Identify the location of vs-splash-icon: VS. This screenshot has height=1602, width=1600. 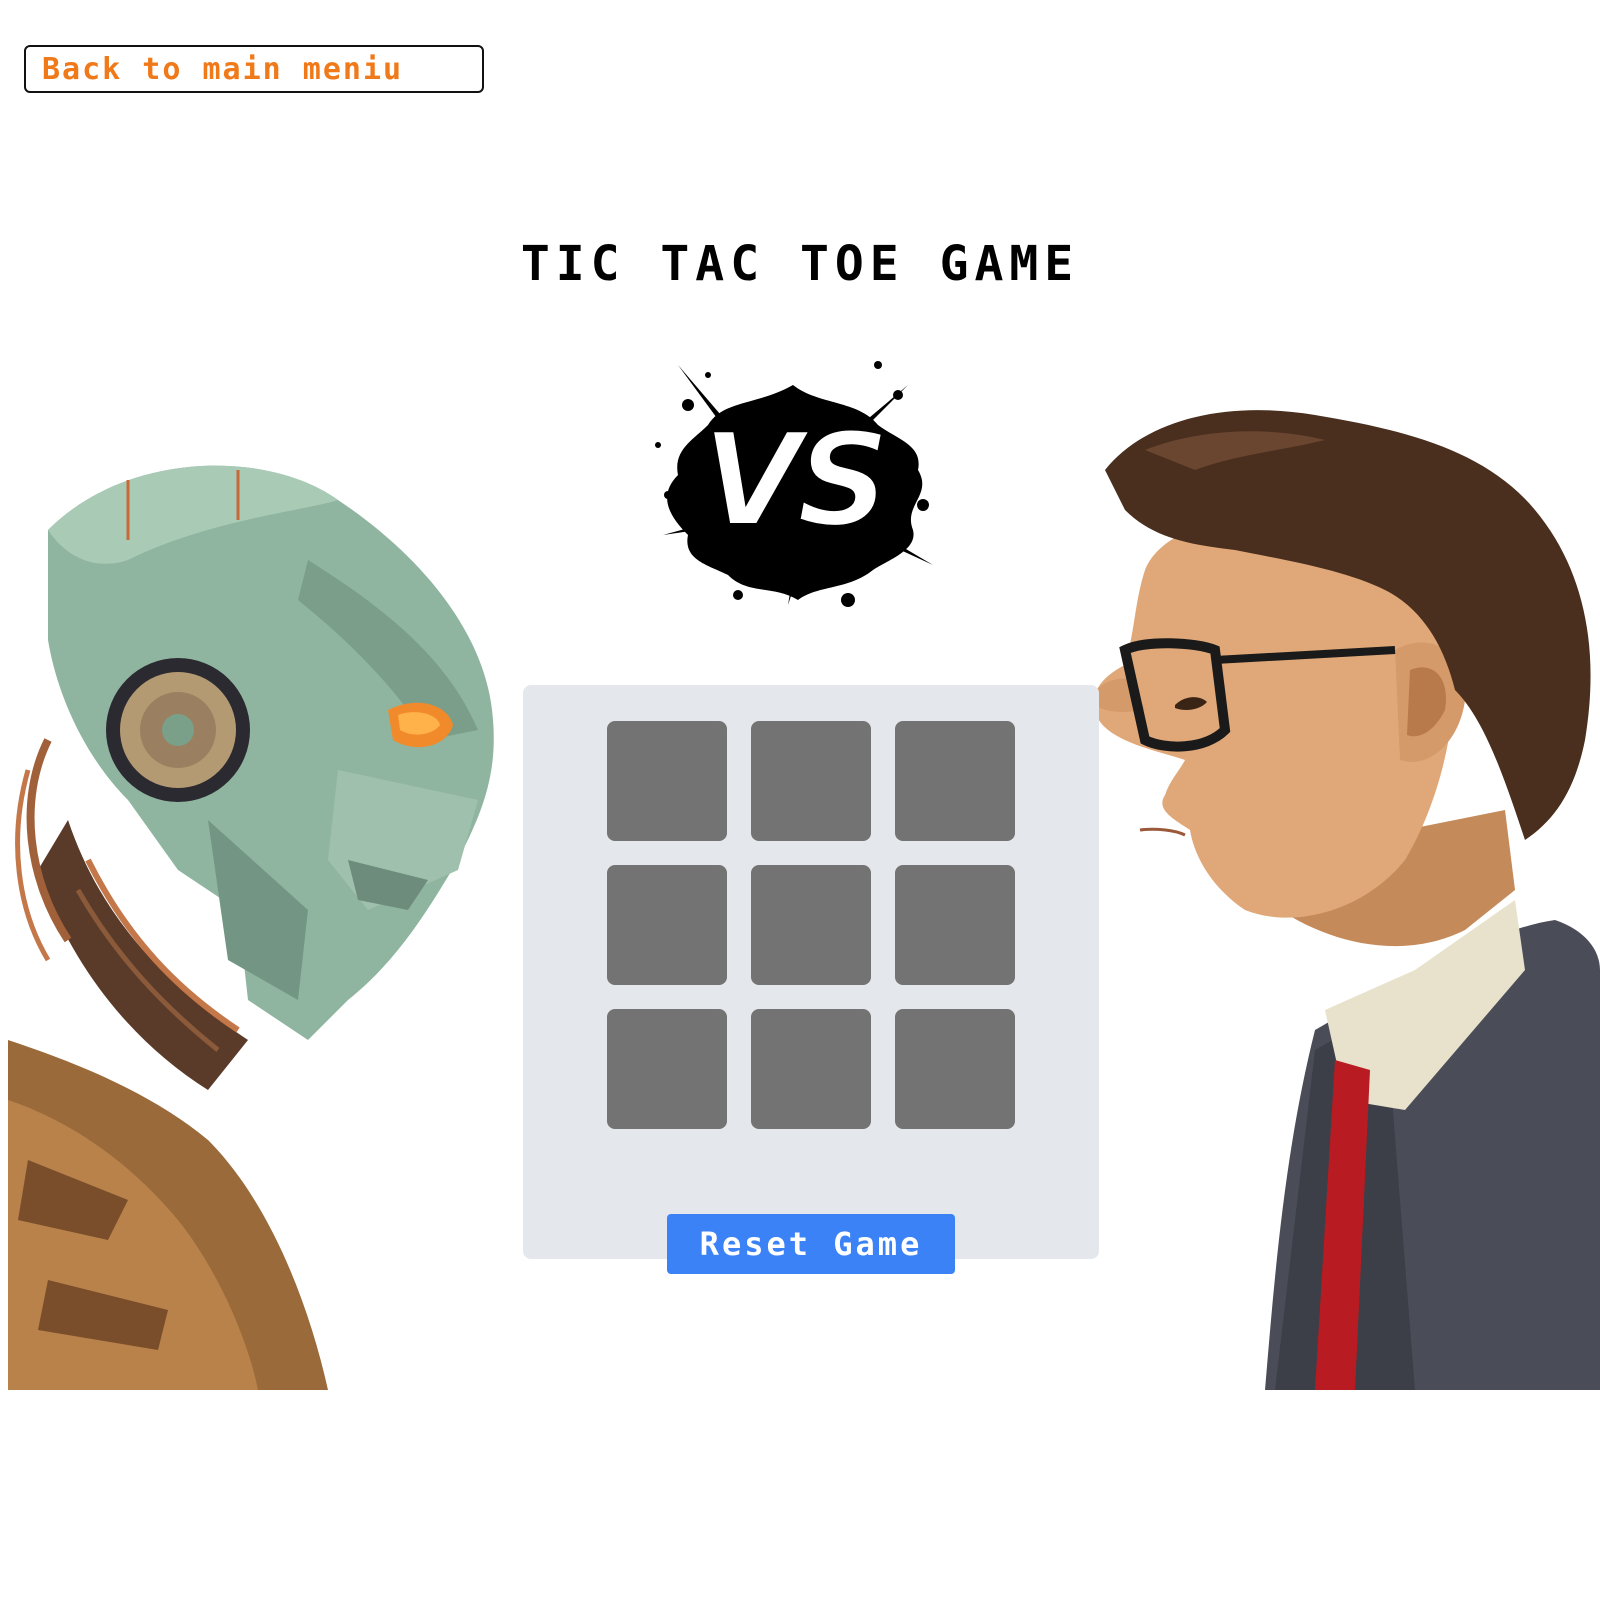
(793, 480).